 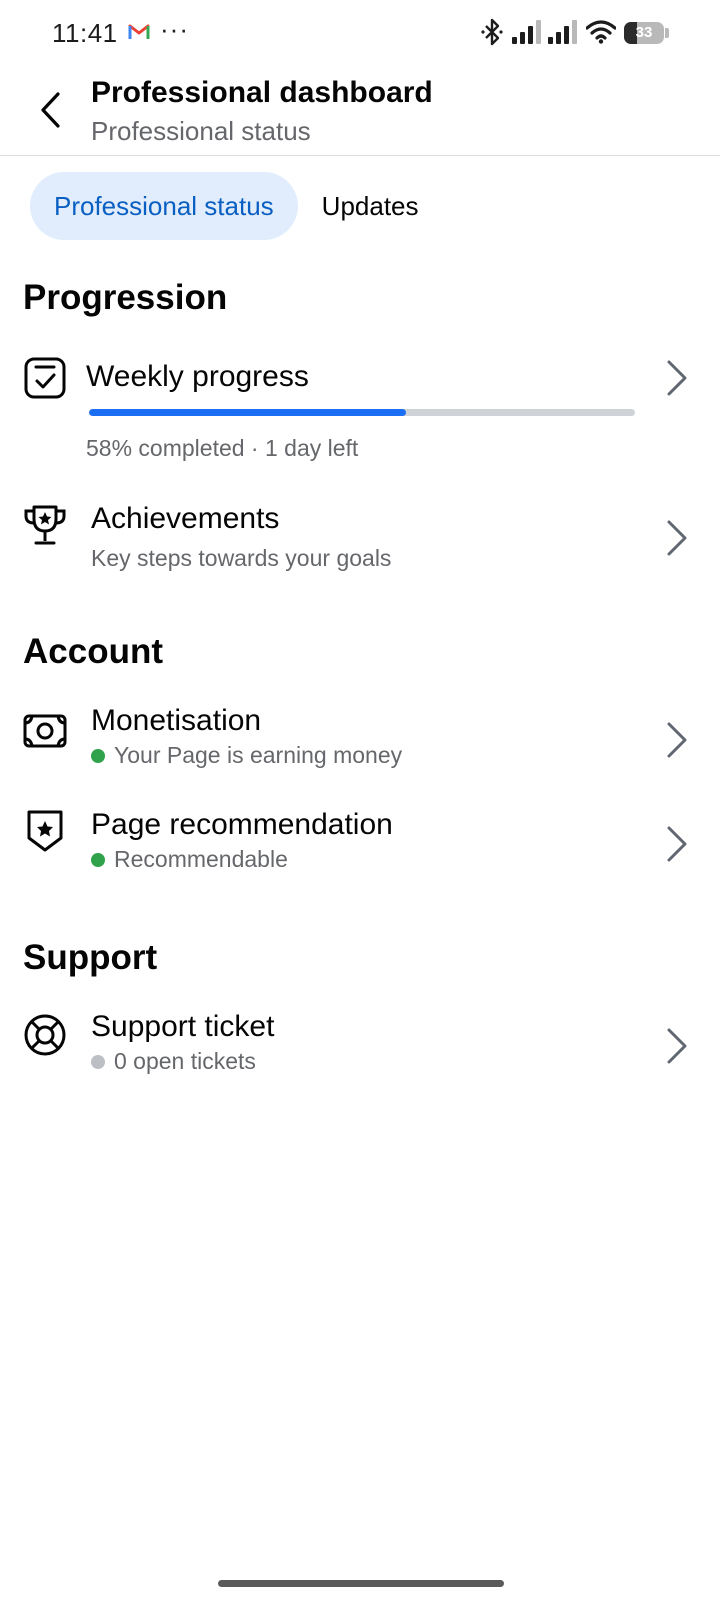 What do you see at coordinates (98, 1061) in the screenshot?
I see `status-dot-grey` at bounding box center [98, 1061].